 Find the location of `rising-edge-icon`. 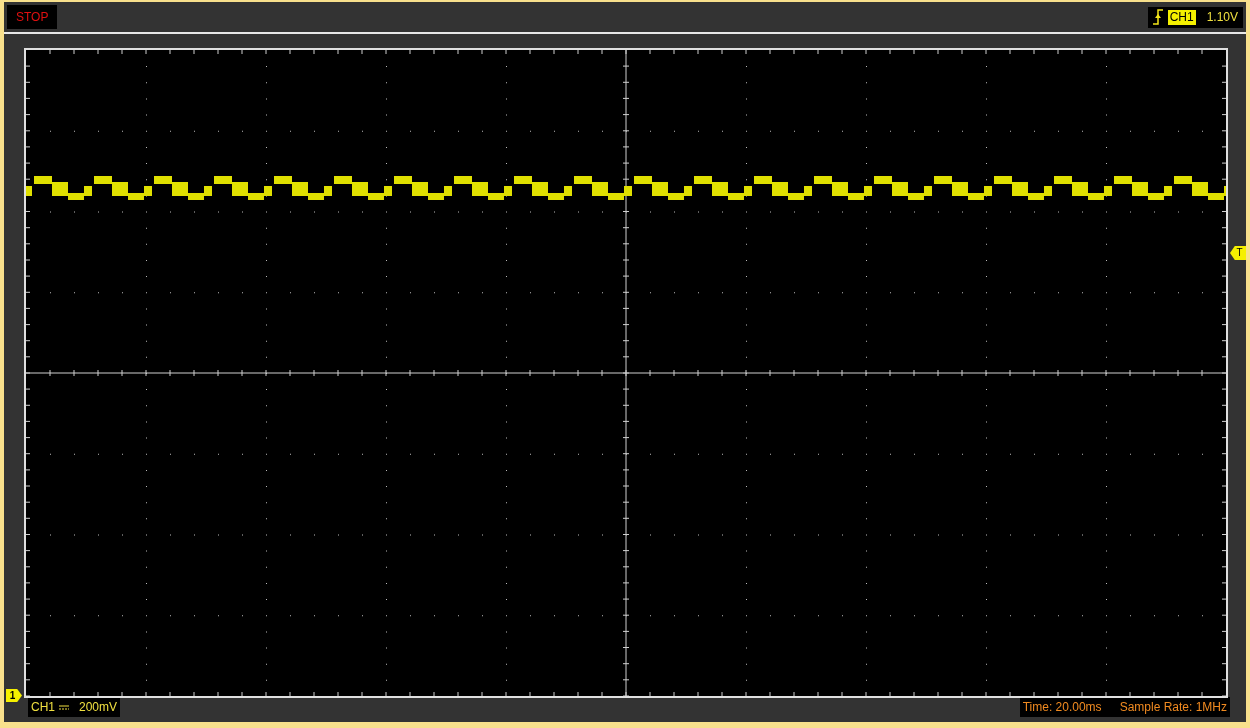

rising-edge-icon is located at coordinates (1157, 17).